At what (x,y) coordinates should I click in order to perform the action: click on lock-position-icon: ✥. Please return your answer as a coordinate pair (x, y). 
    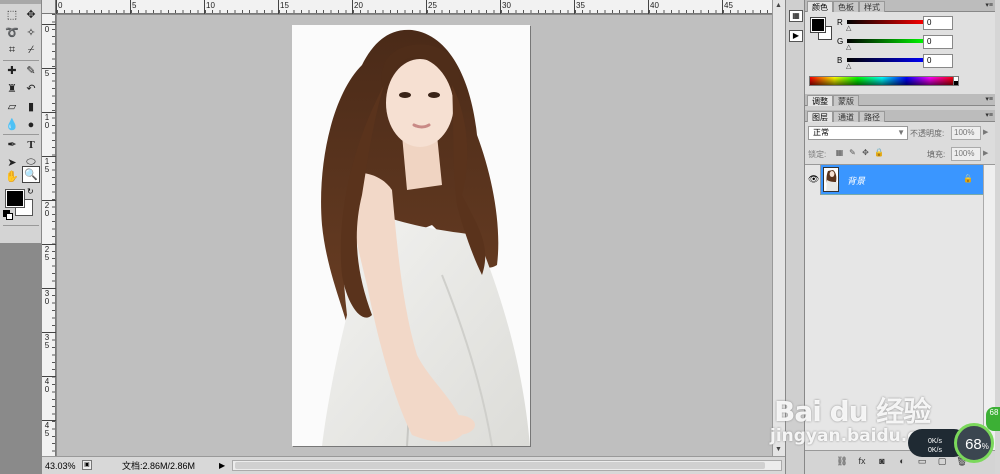
    Looking at the image, I should click on (865, 152).